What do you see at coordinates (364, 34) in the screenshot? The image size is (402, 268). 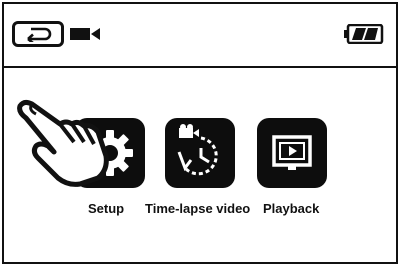 I see `battery-icon` at bounding box center [364, 34].